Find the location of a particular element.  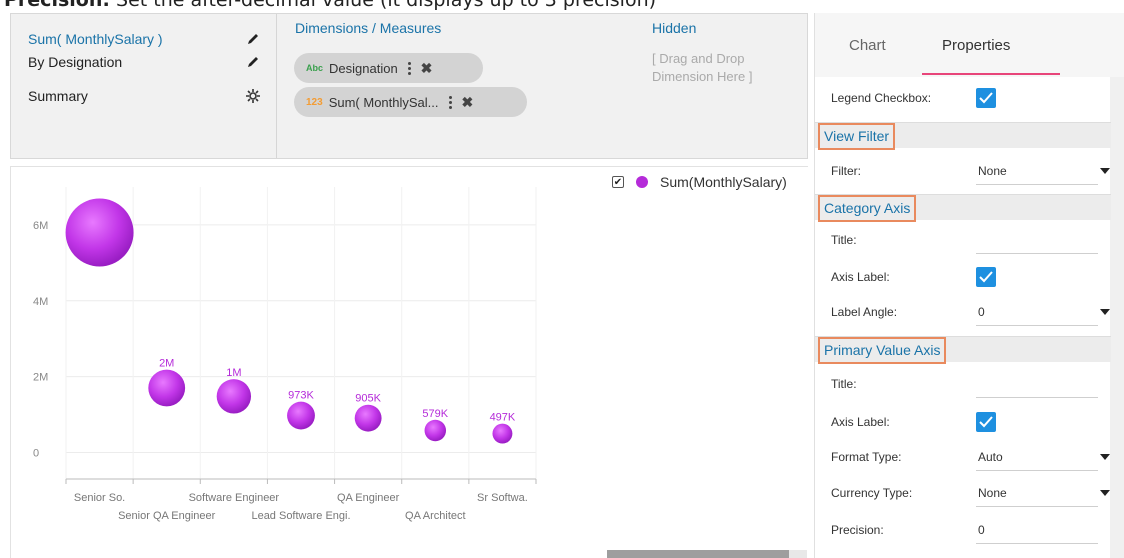

summary-label: Summary is located at coordinates (136, 96).